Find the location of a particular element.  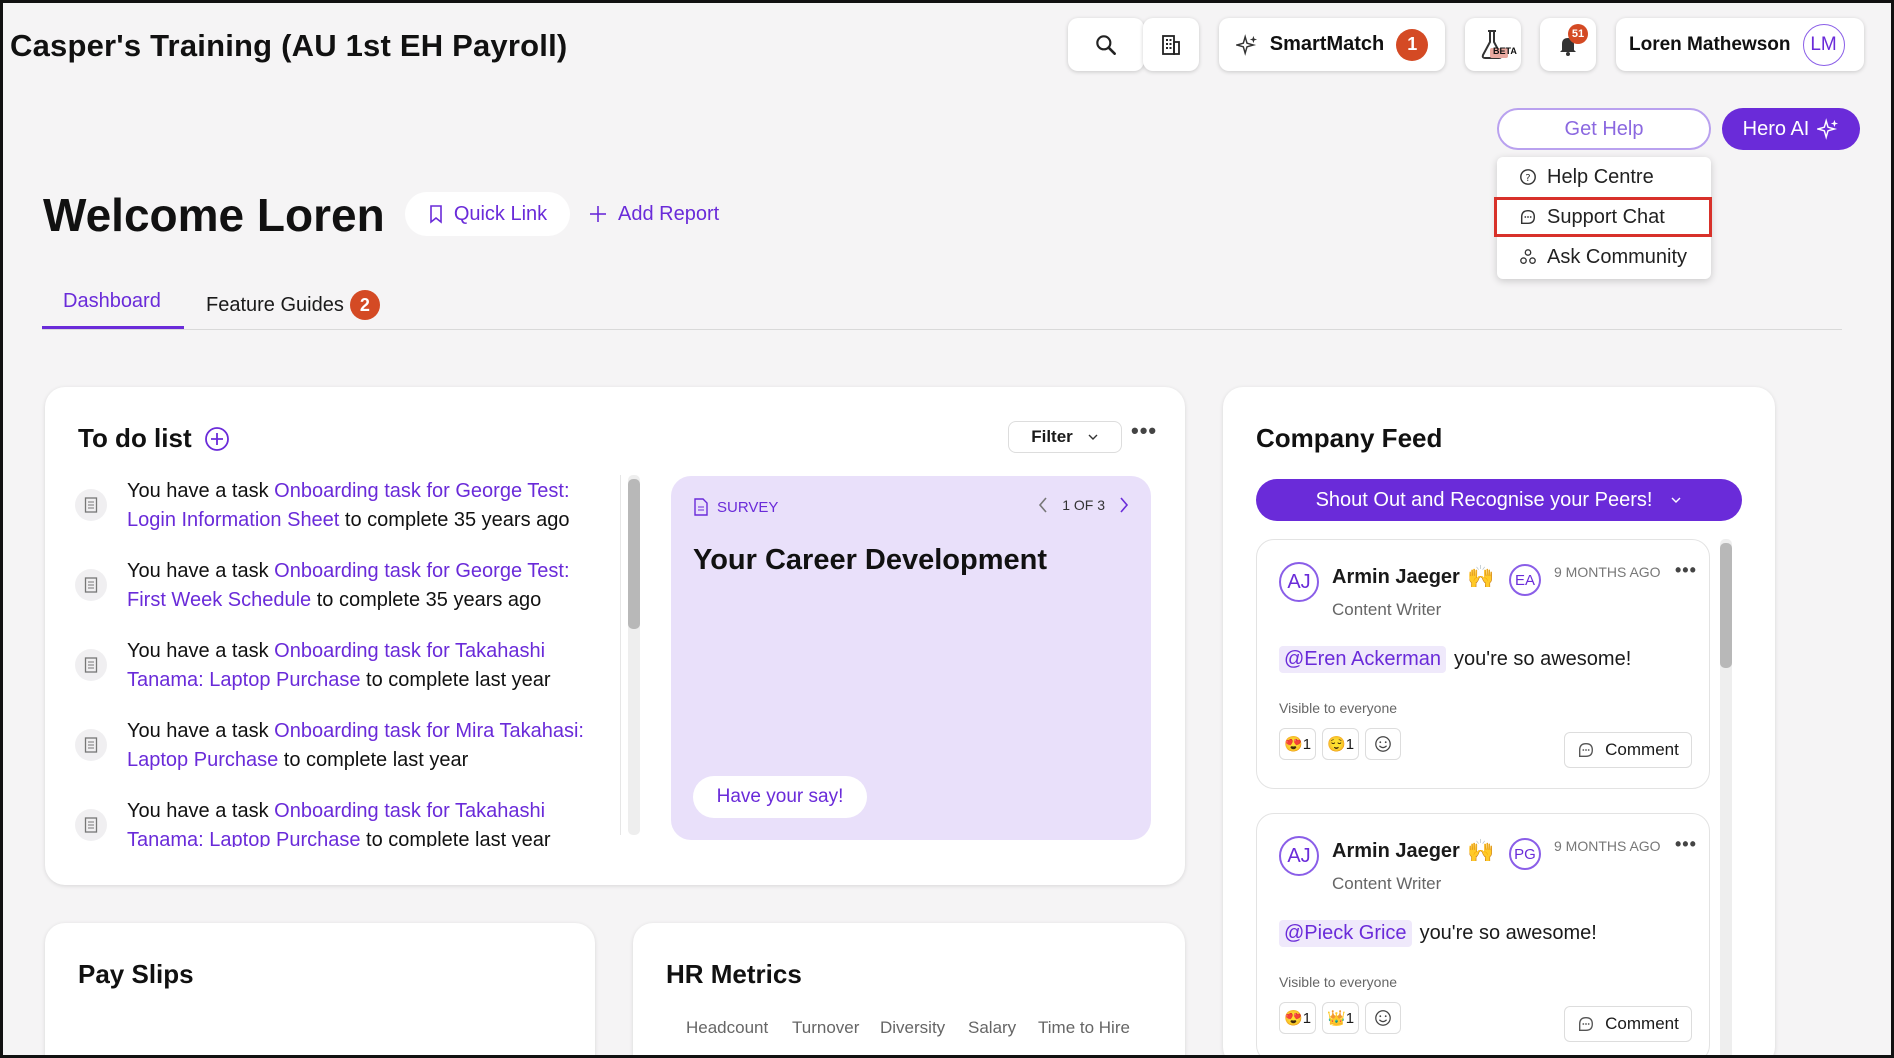

author-avatar: AJ is located at coordinates (1299, 856).